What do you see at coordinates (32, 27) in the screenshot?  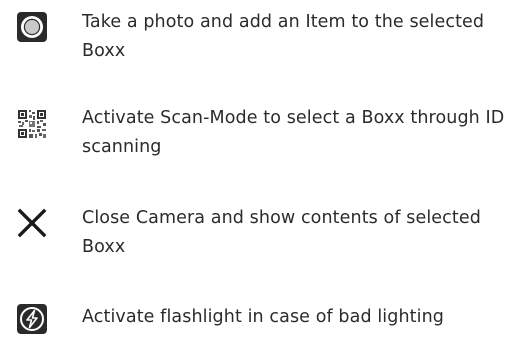 I see `shutter-icon` at bounding box center [32, 27].